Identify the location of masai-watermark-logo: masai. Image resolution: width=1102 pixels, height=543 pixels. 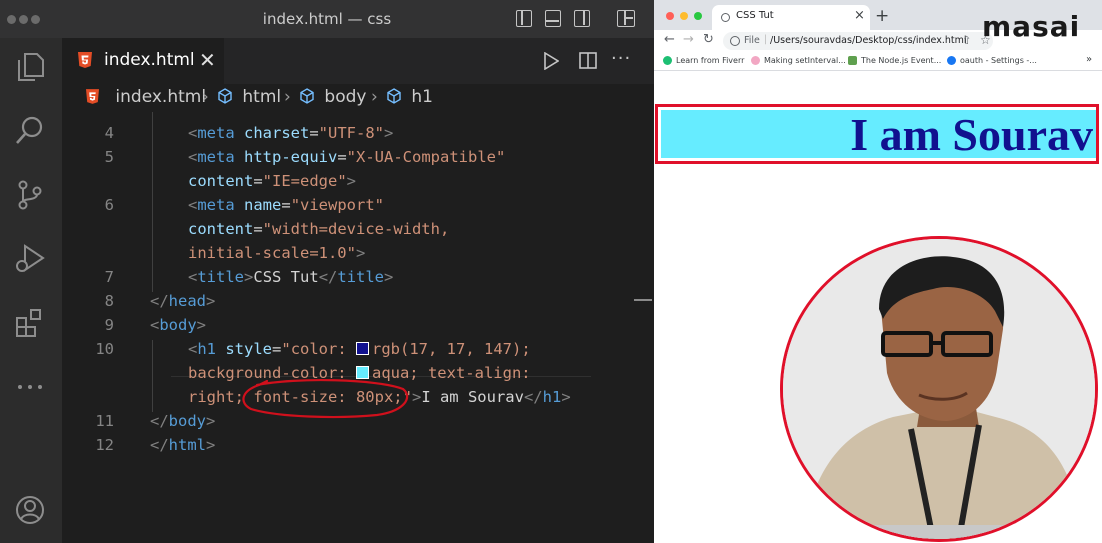
(1031, 26).